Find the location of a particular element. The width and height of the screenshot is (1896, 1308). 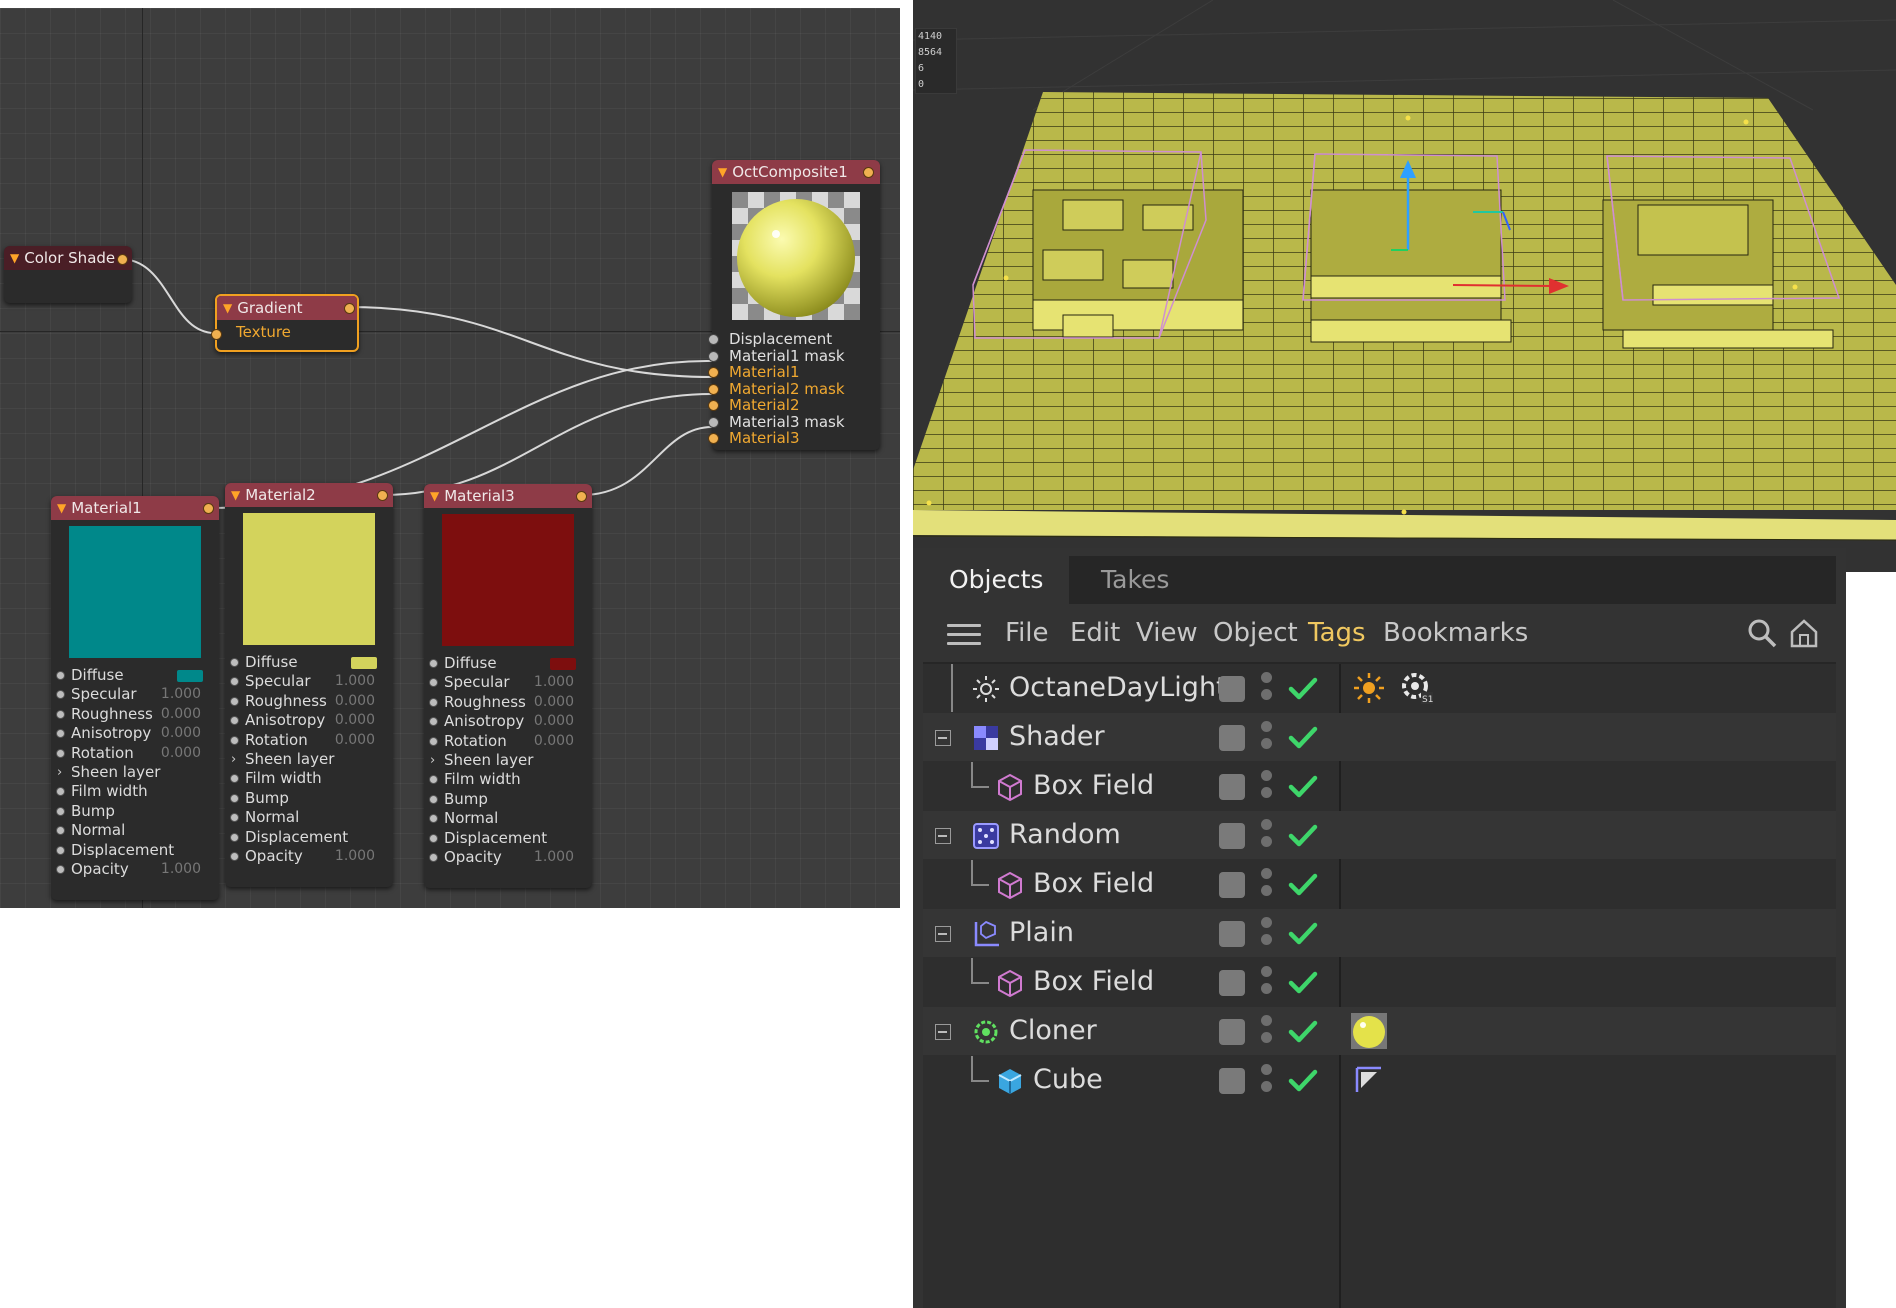

object-name: Cloner is located at coordinates (1053, 1031).